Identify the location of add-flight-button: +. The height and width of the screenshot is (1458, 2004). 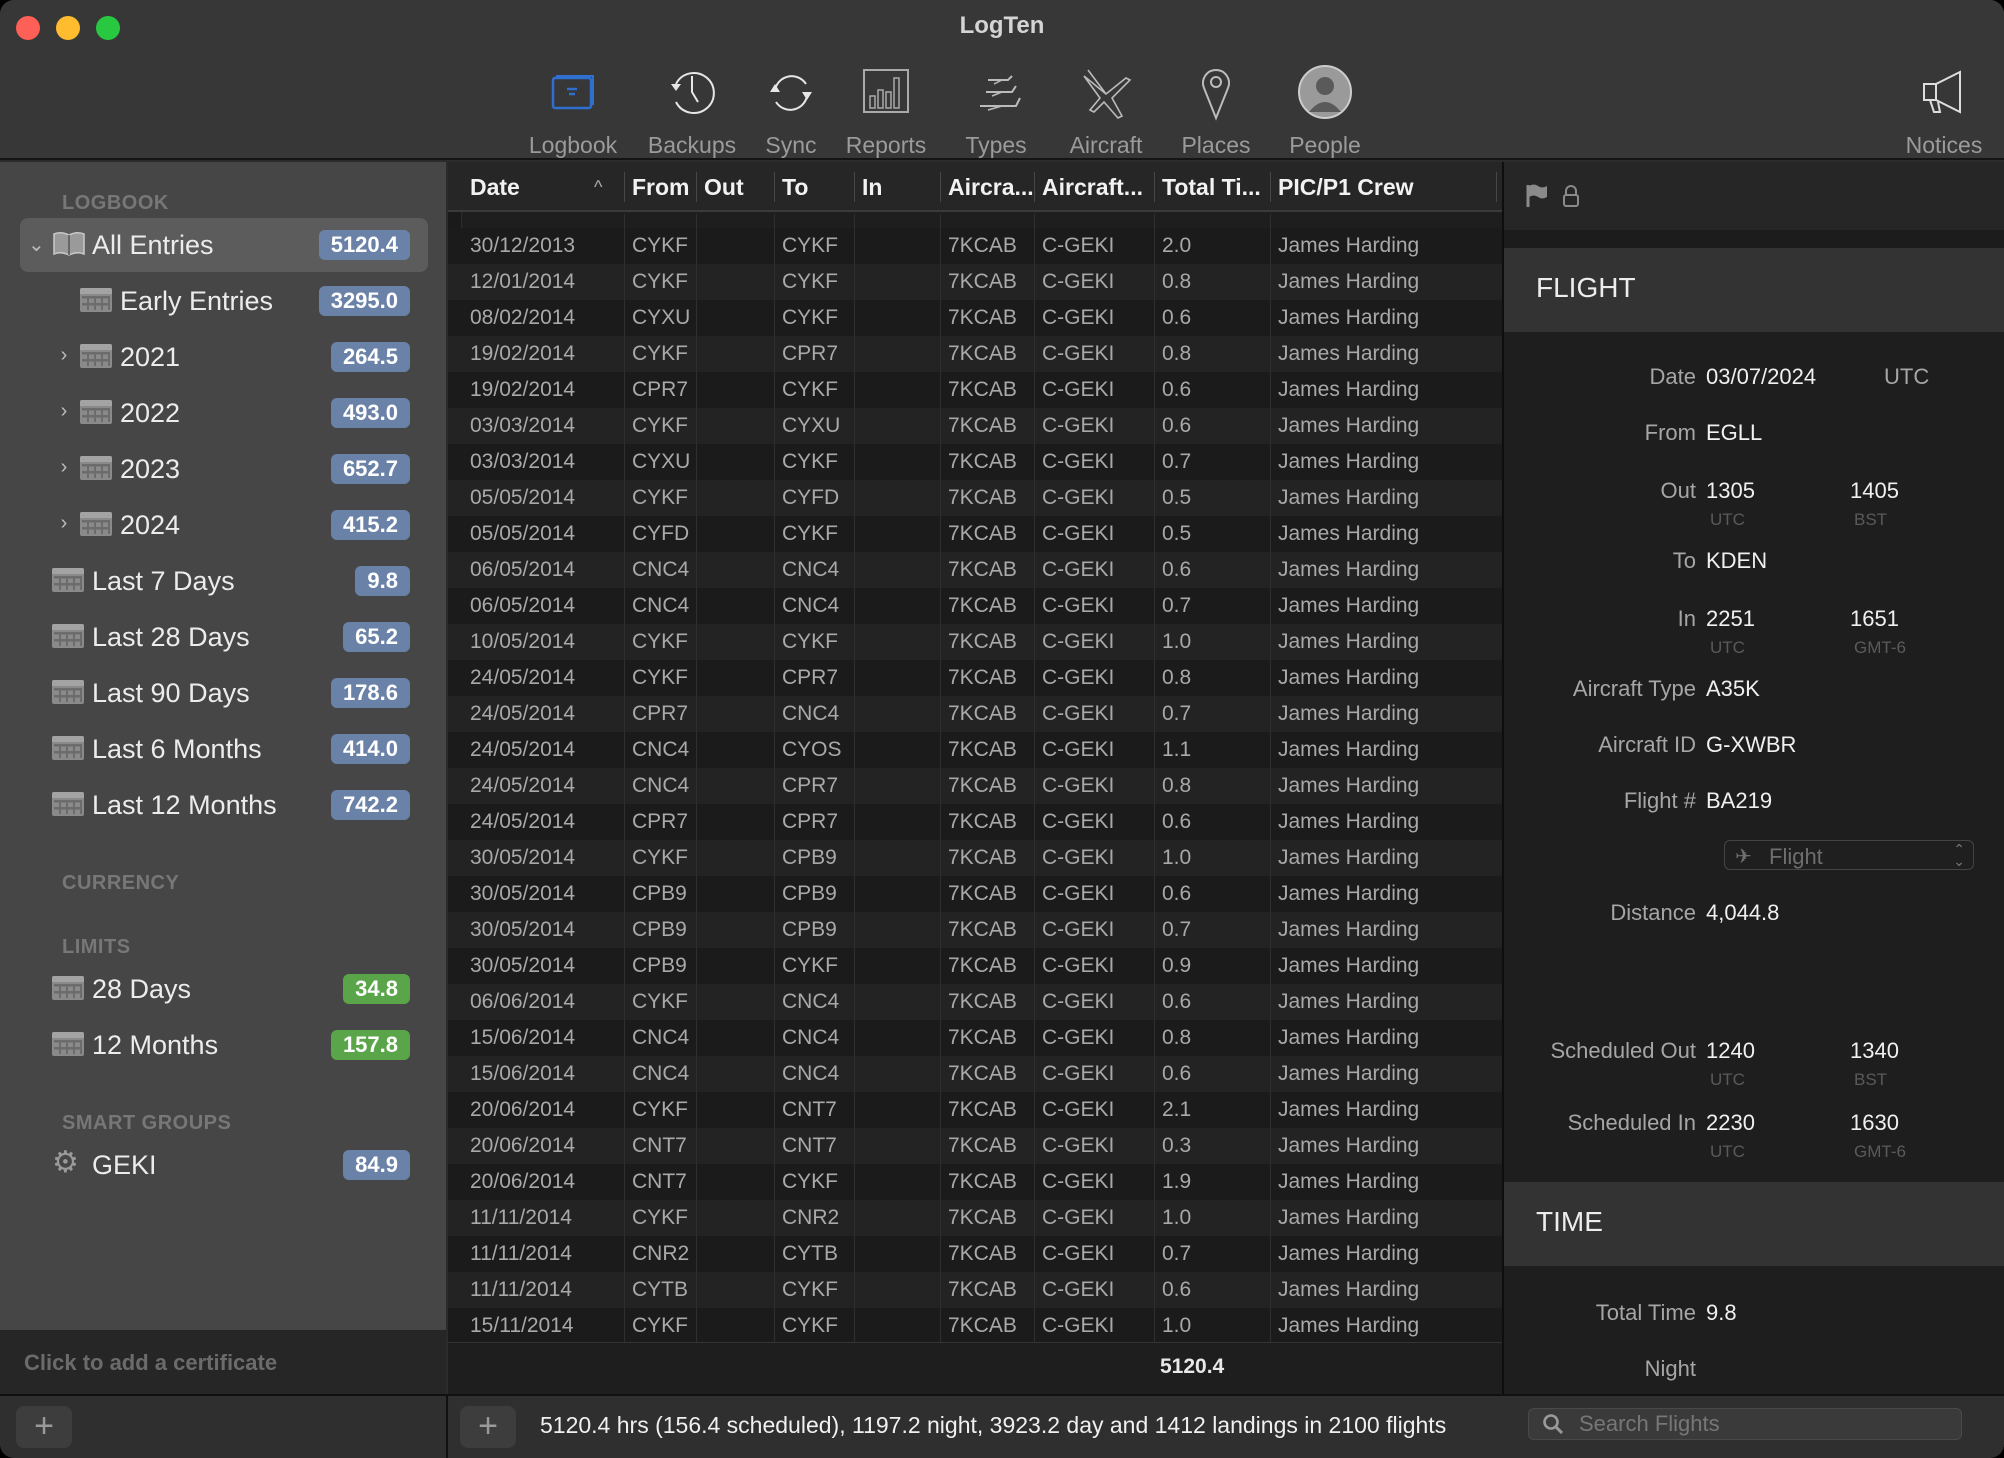
(488, 1427).